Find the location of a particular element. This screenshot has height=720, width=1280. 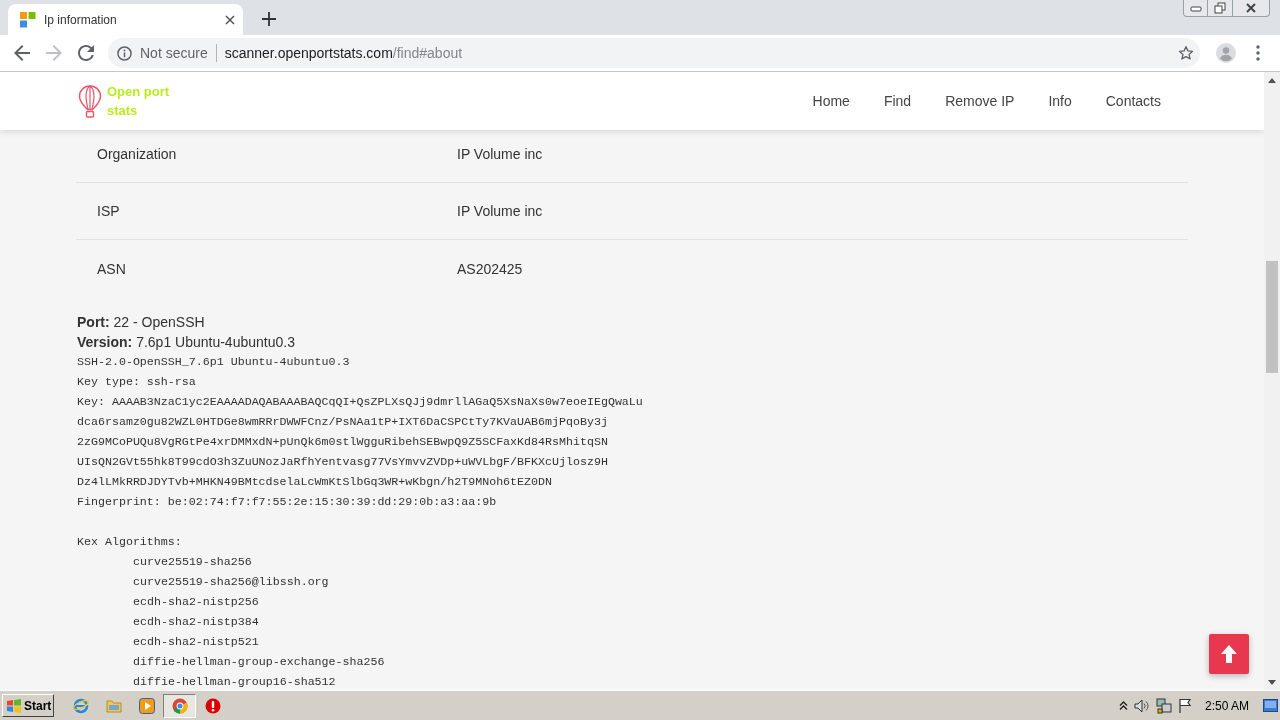

scrollbar-thumb is located at coordinates (1272, 317).